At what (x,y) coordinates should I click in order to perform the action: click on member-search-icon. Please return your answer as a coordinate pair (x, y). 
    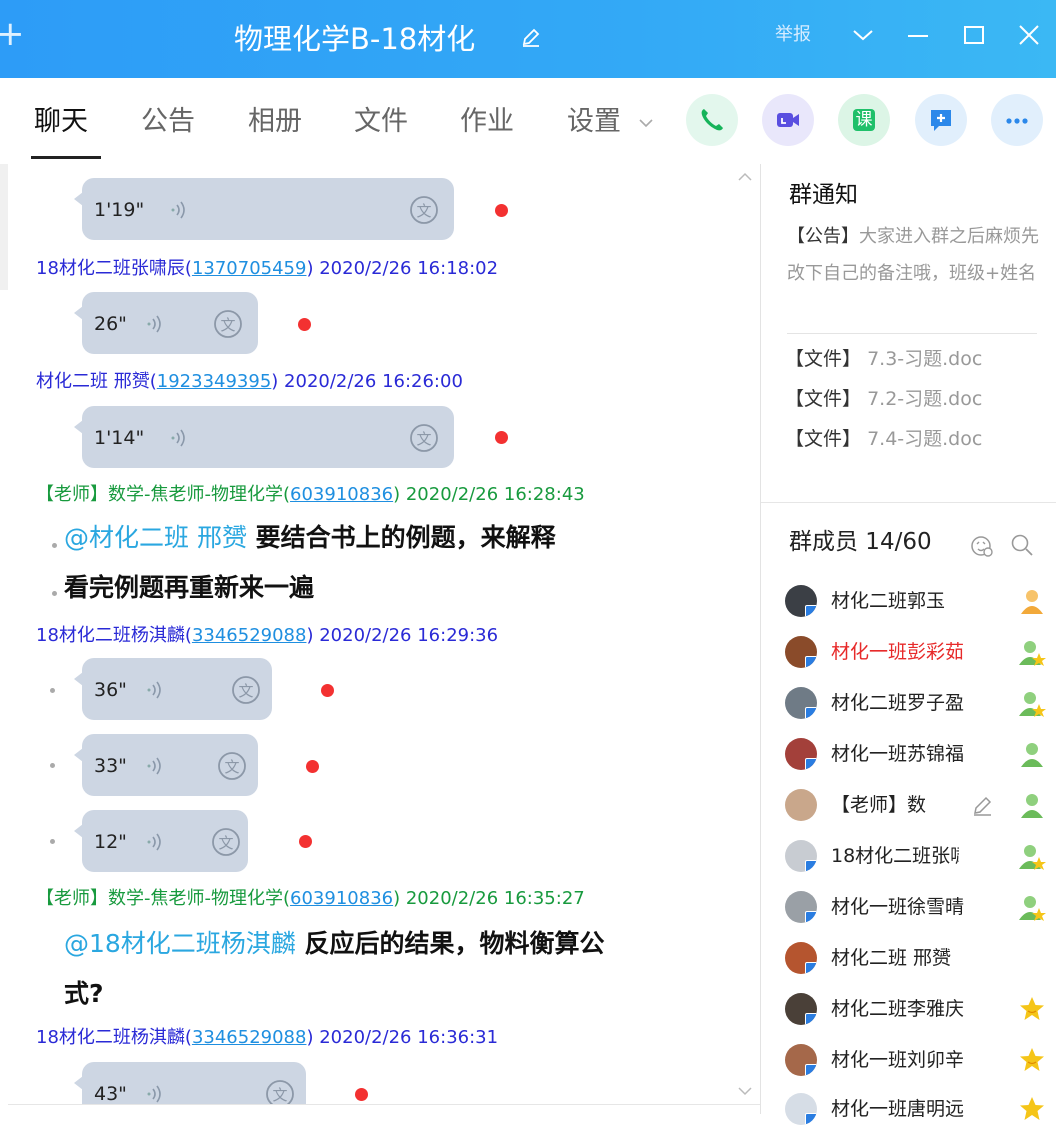
    Looking at the image, I should click on (1022, 545).